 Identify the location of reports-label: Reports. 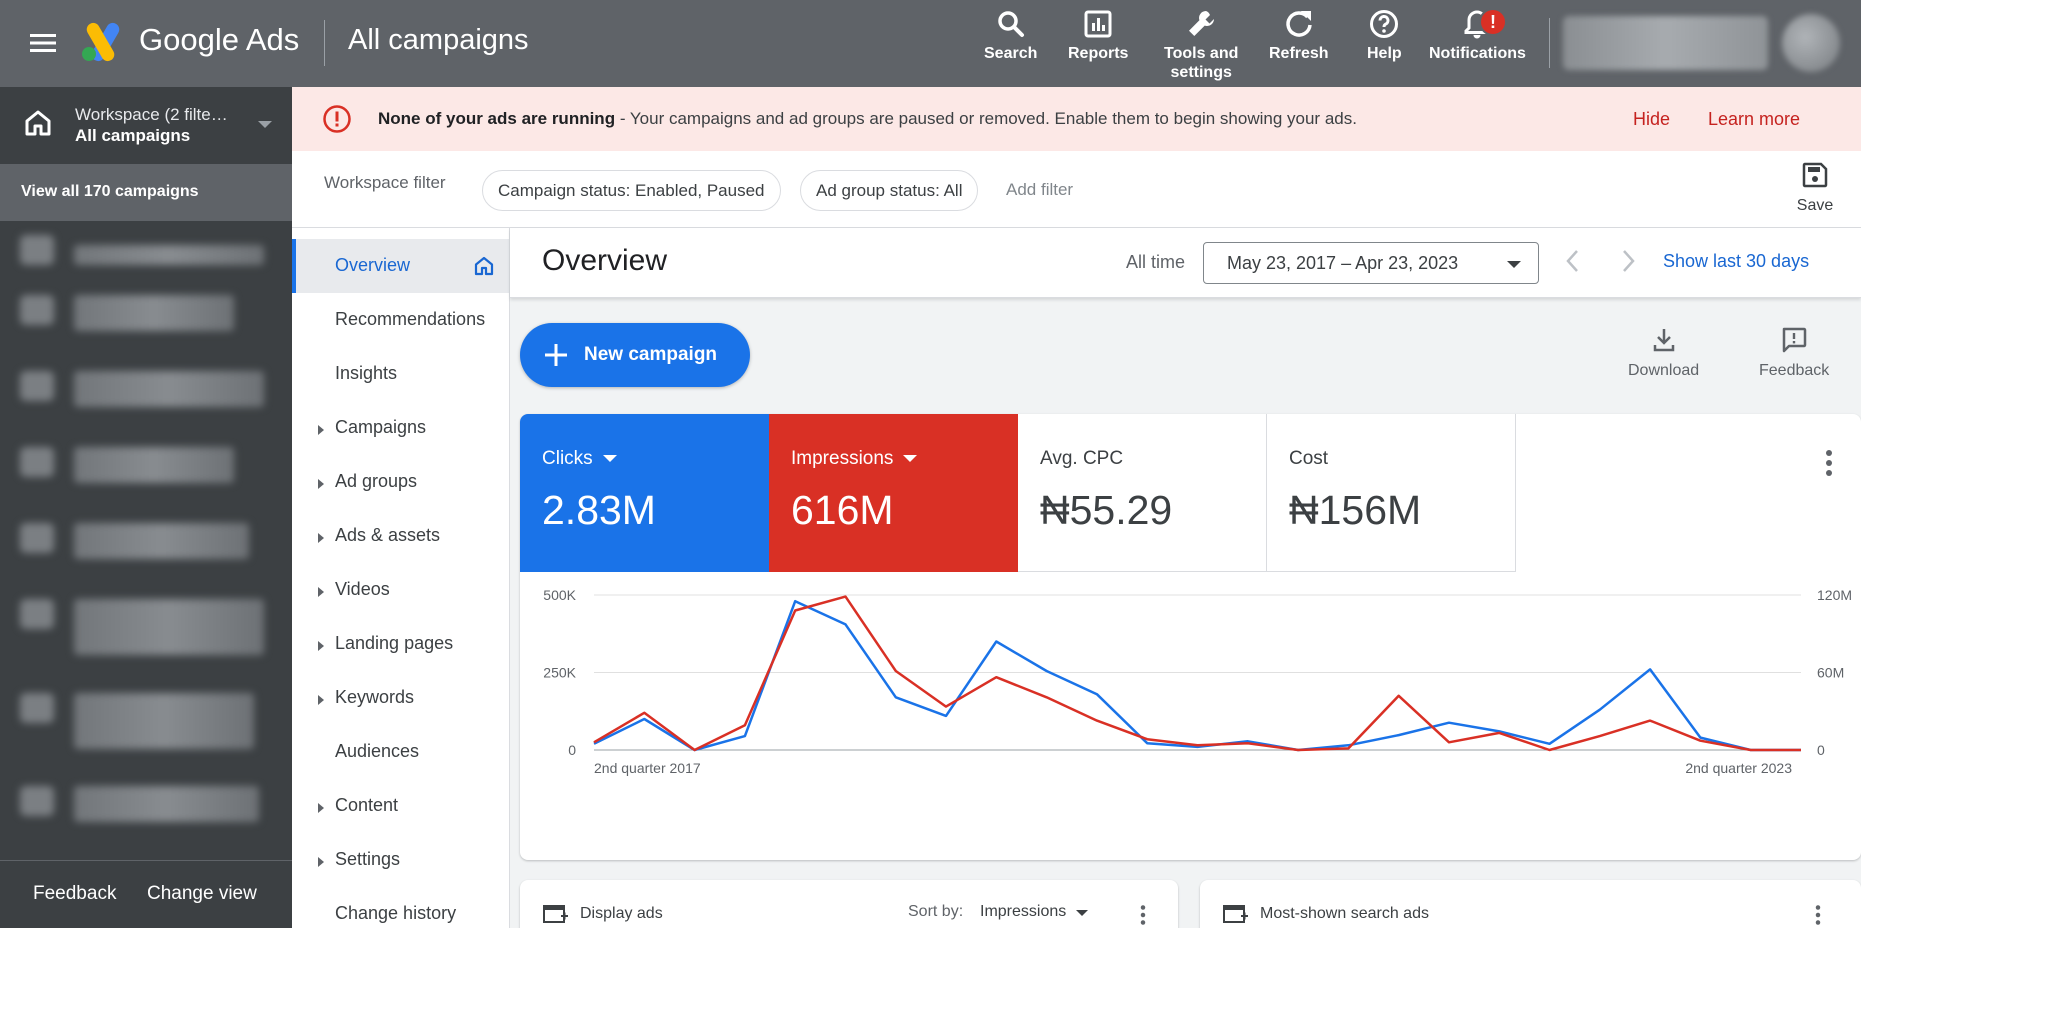
(1098, 53).